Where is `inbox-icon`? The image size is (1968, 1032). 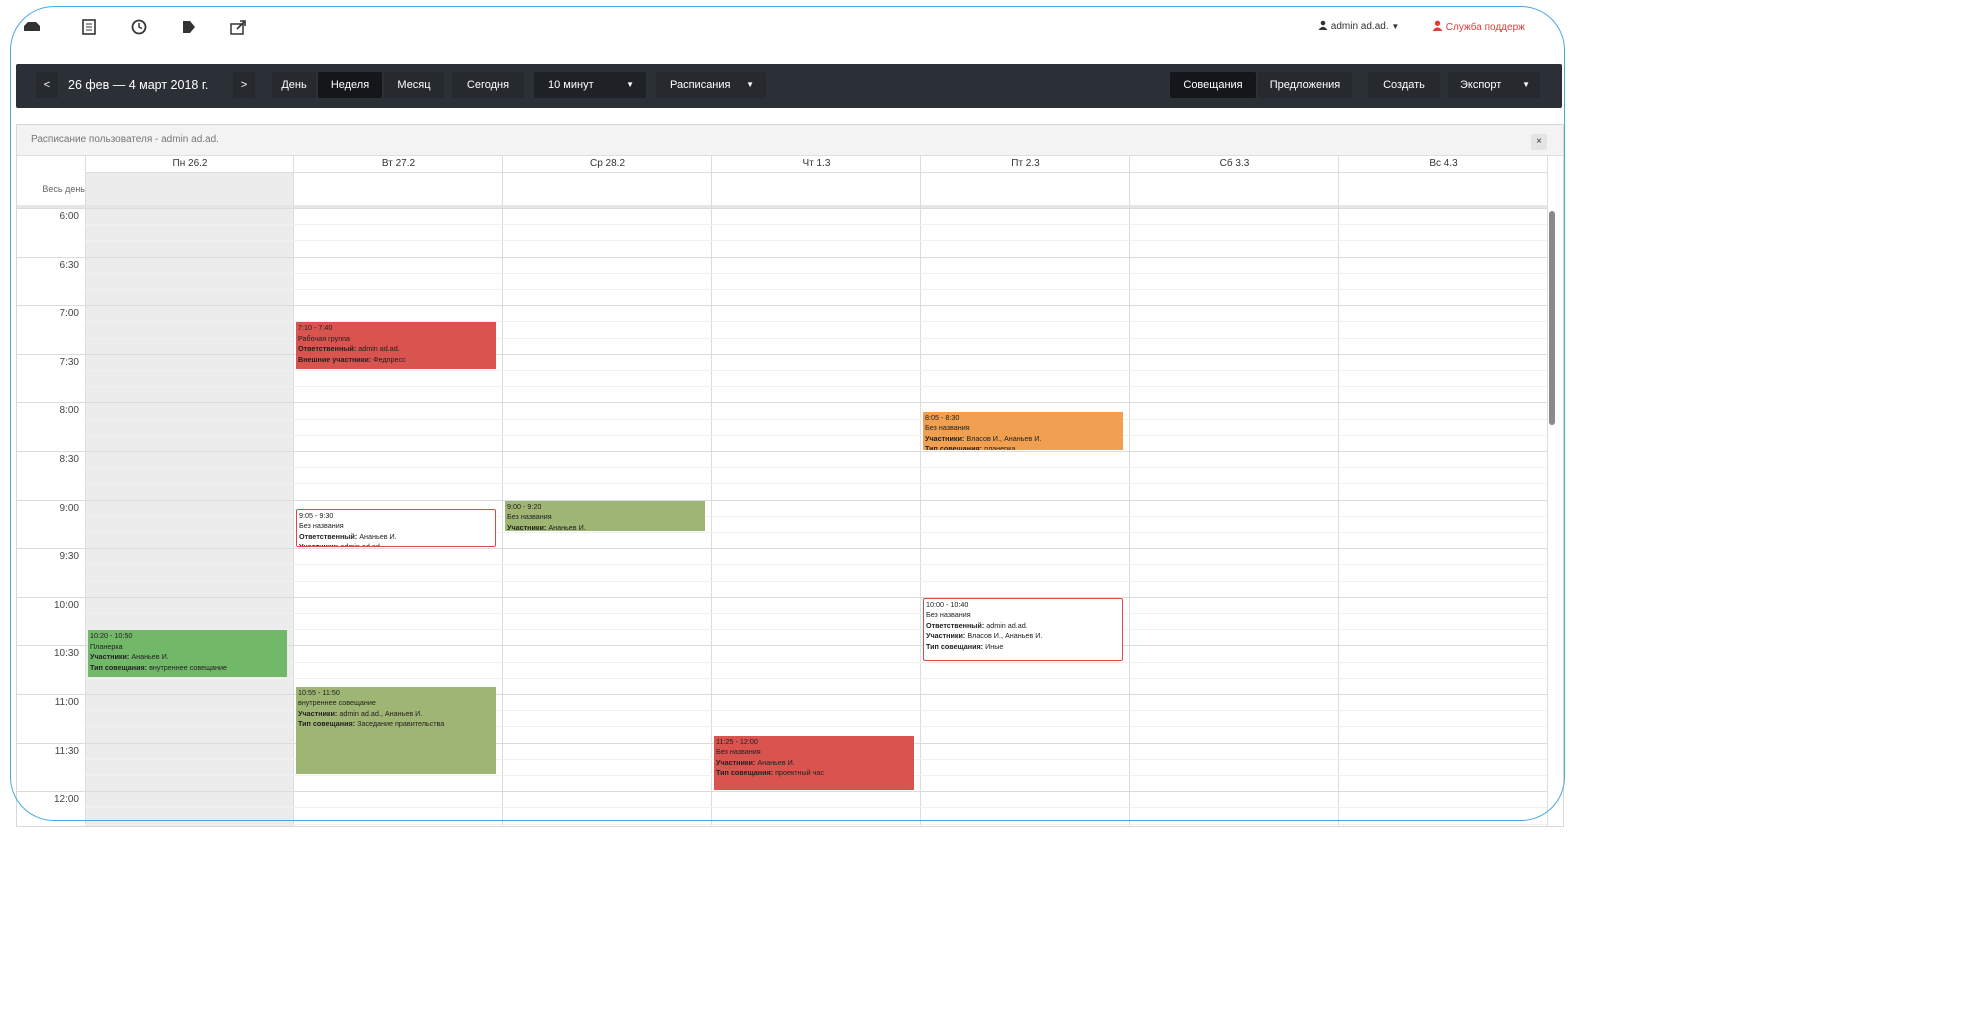
inbox-icon is located at coordinates (32, 27).